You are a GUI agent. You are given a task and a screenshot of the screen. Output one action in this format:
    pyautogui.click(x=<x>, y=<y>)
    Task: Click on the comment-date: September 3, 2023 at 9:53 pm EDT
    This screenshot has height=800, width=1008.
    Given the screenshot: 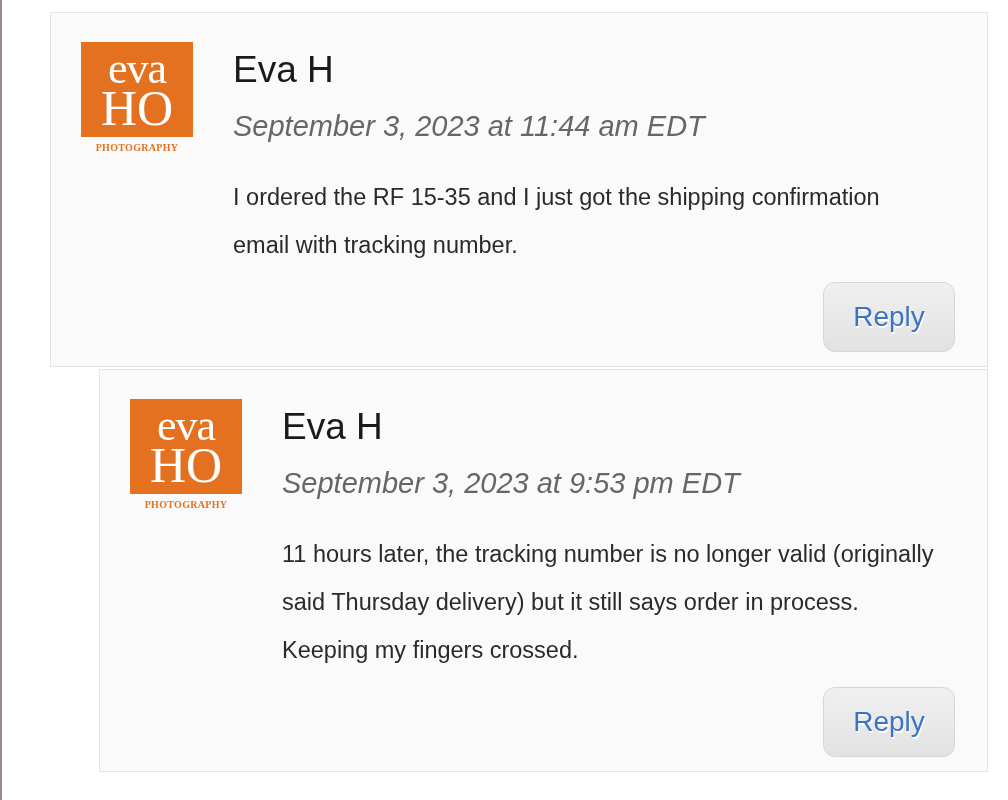 What is the action you would take?
    pyautogui.click(x=512, y=483)
    